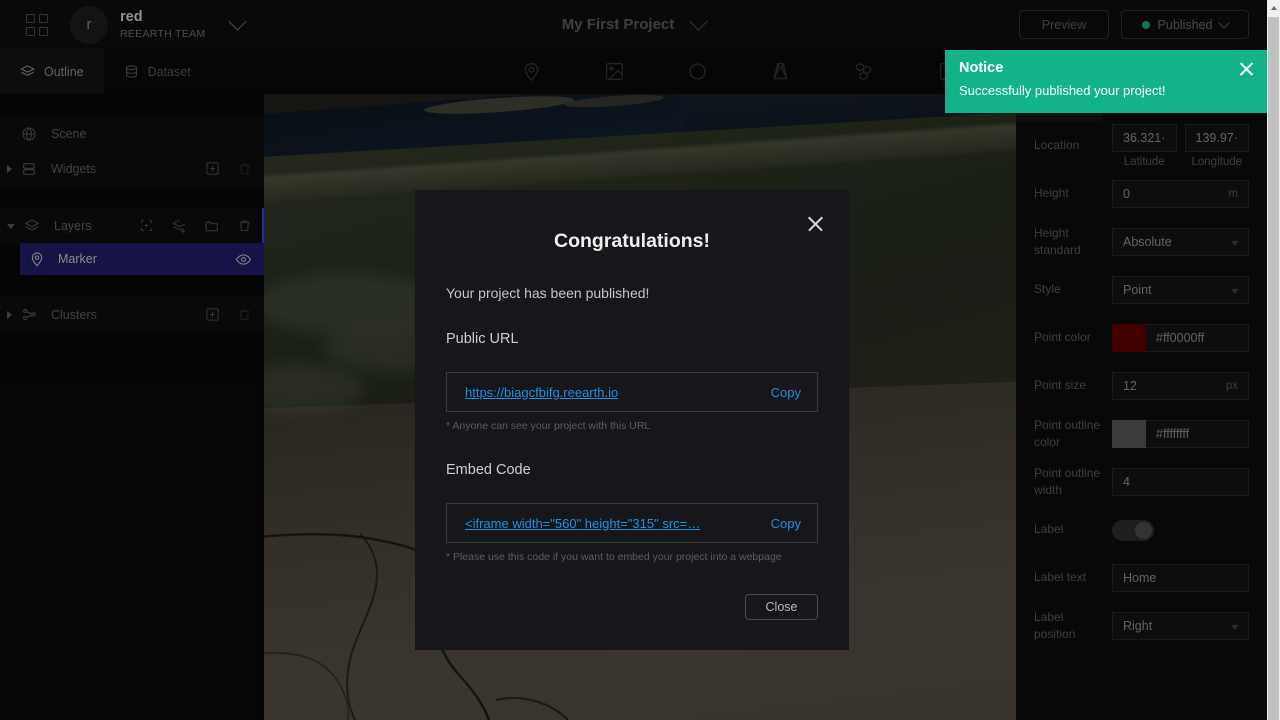 Image resolution: width=1280 pixels, height=720 pixels. Describe the element at coordinates (632, 392) in the screenshot. I see `public-url-field: https://biagcfbifg.reearth.io Copy` at that location.